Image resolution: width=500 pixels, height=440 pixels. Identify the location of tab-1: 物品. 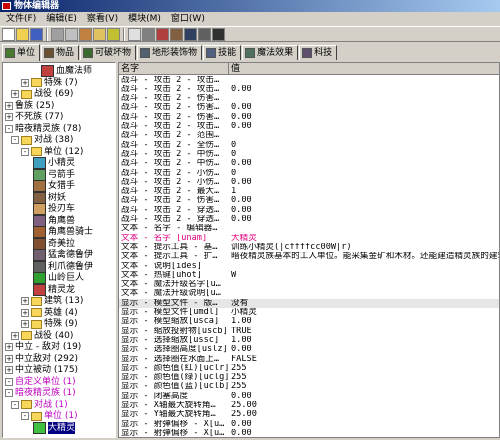
(60, 52).